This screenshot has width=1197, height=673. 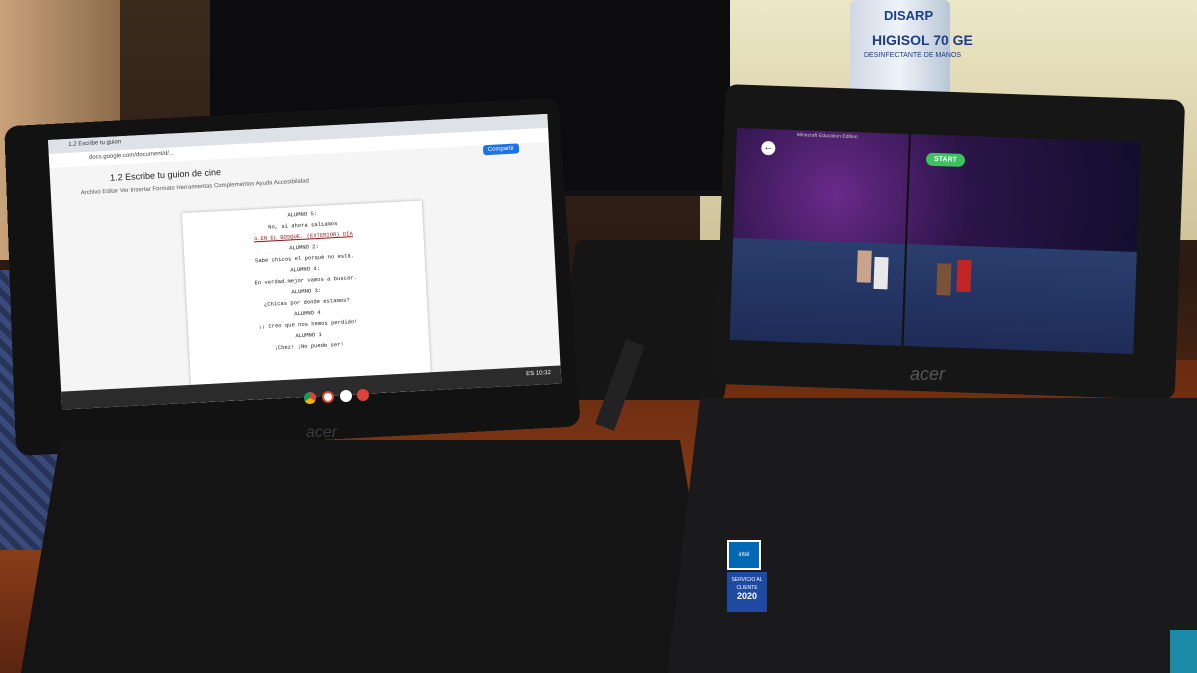 What do you see at coordinates (827, 136) in the screenshot?
I see `game-header: Minecraft Education Edition` at bounding box center [827, 136].